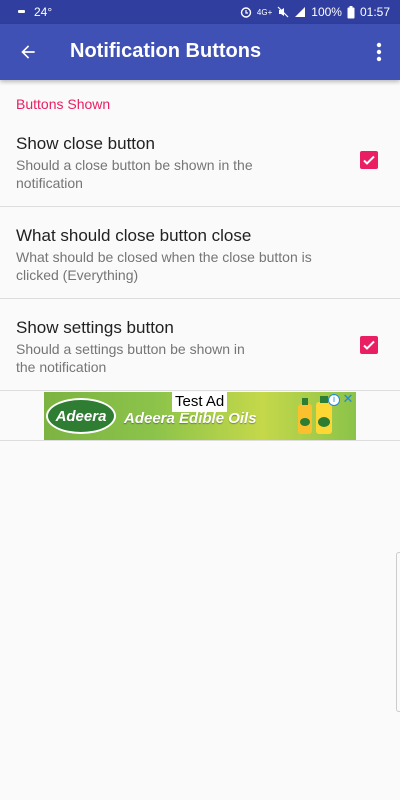  What do you see at coordinates (348, 398) in the screenshot?
I see `ad-close-icon: ✕` at bounding box center [348, 398].